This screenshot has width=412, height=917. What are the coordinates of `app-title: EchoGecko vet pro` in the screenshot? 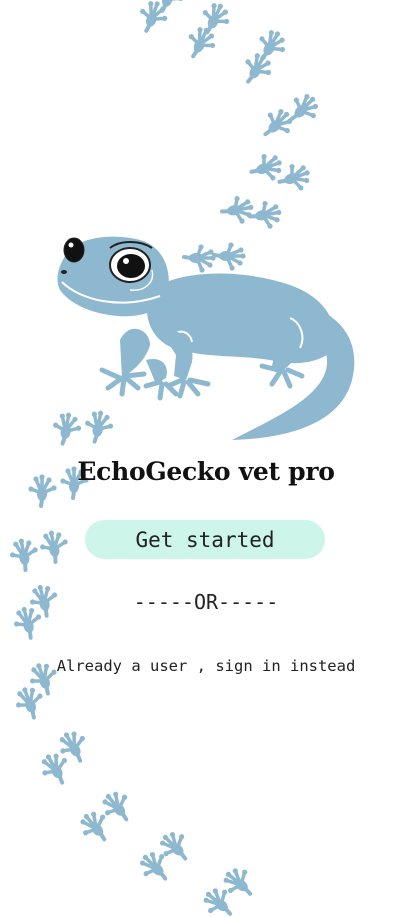 It's located at (206, 471).